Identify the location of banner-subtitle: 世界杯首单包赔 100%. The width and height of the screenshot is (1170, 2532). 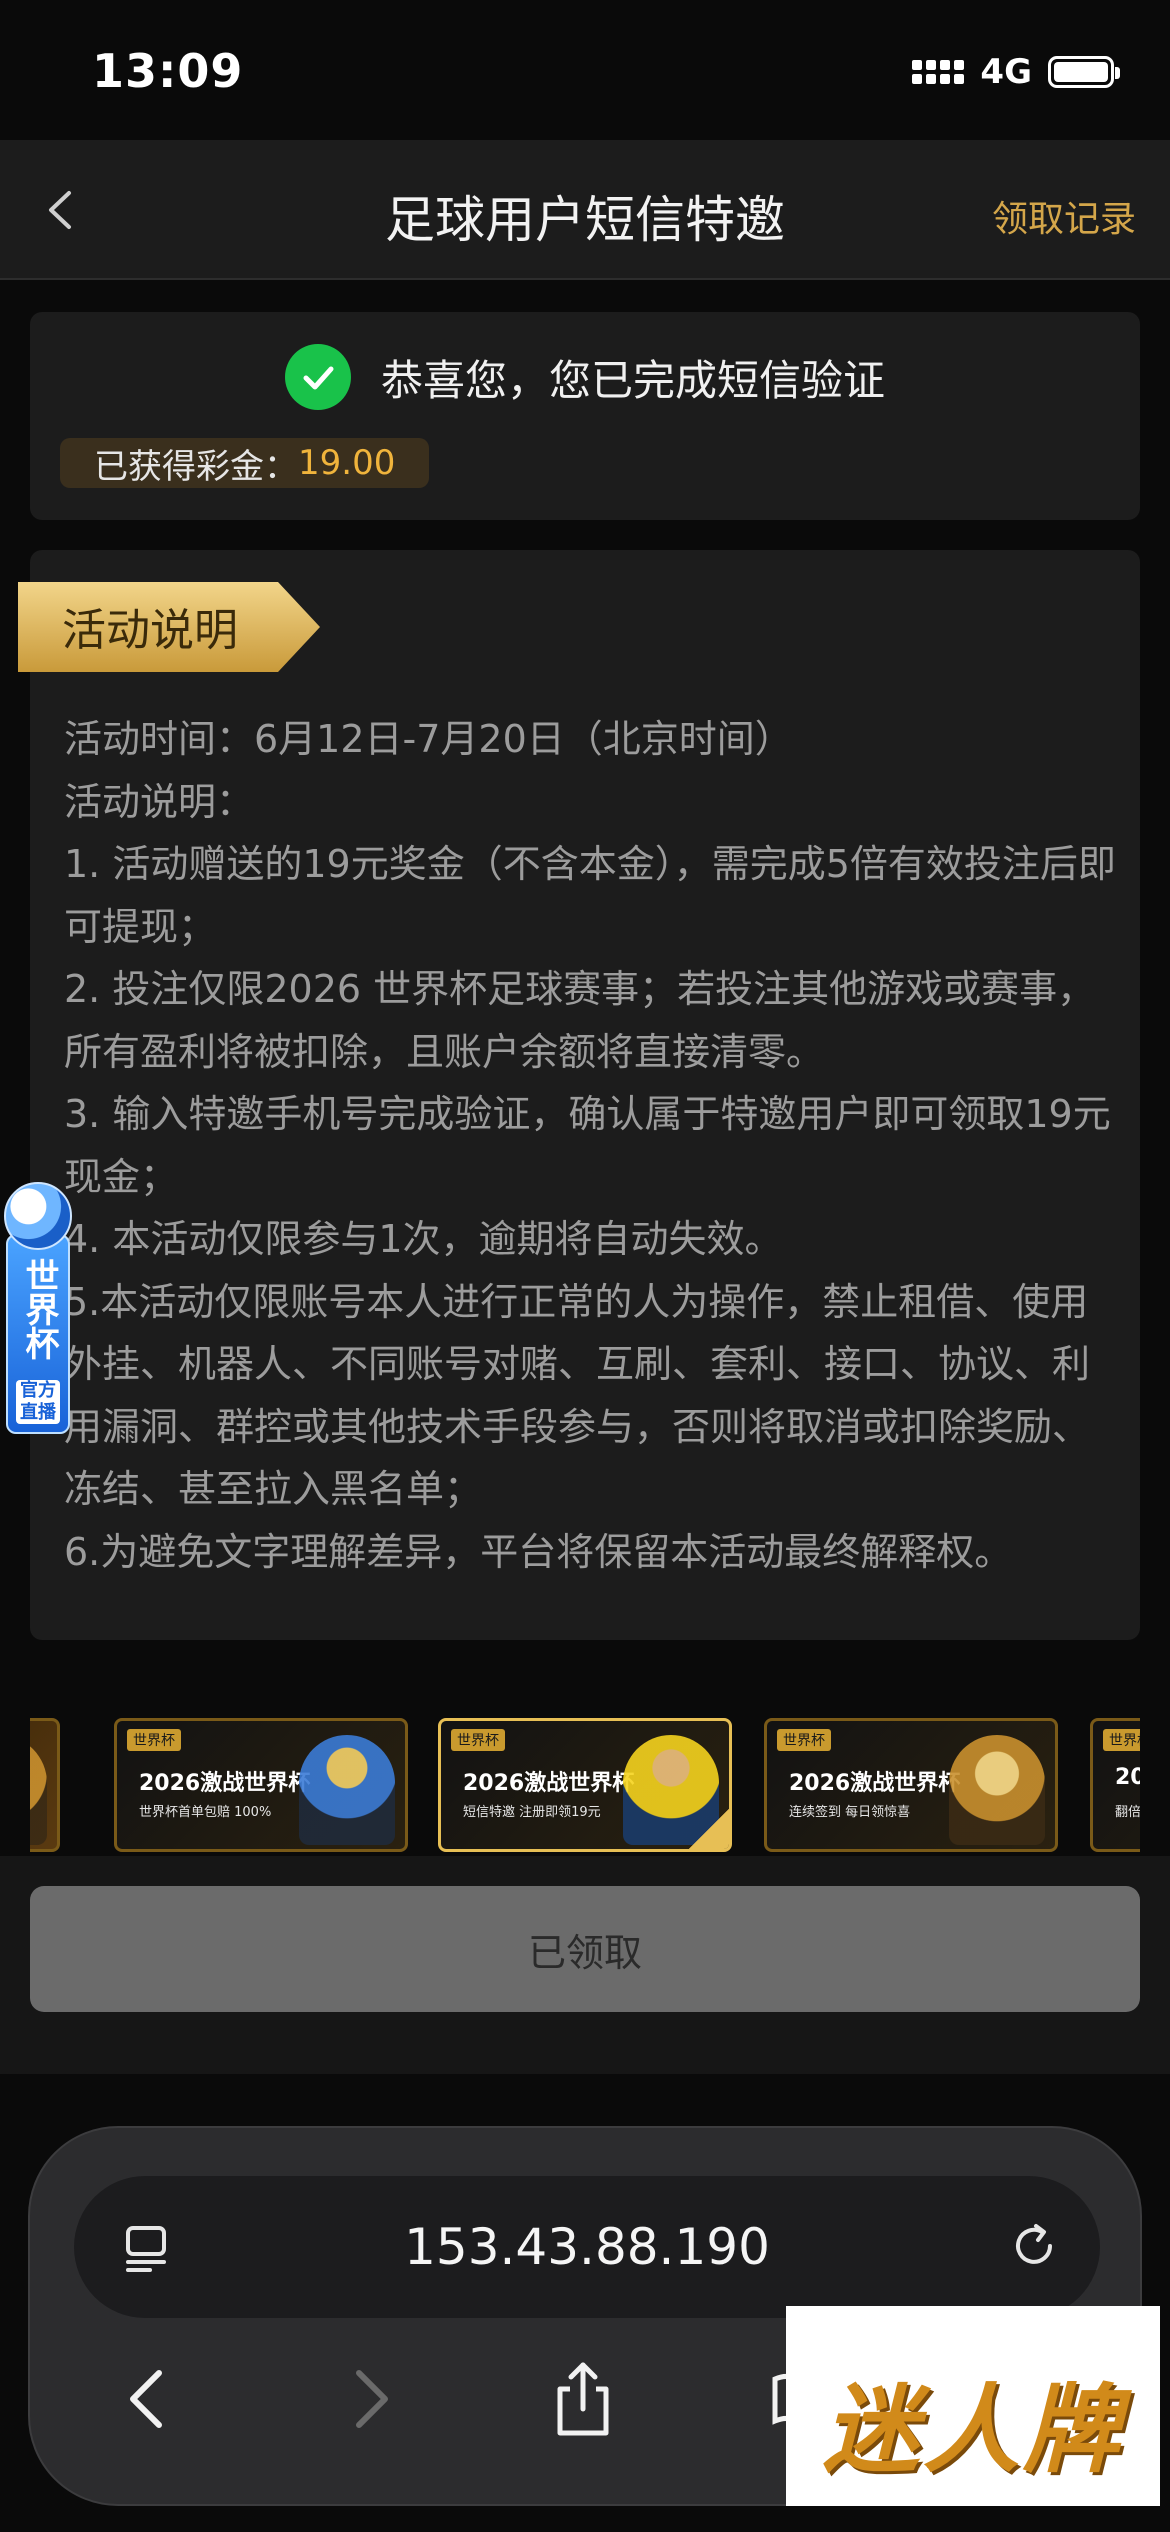
(205, 1812).